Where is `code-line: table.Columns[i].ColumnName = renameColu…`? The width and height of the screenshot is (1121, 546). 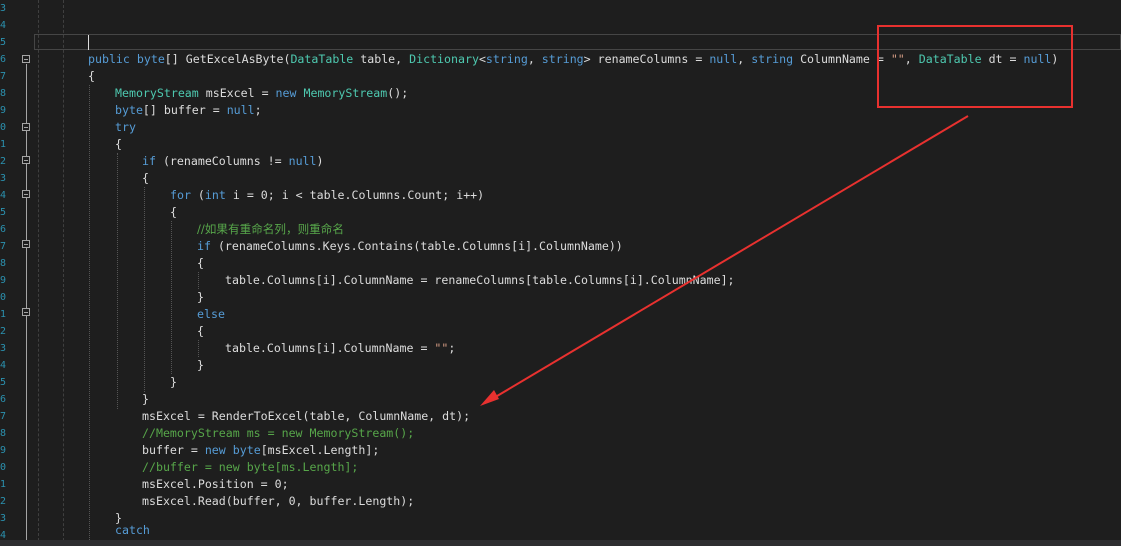 code-line: table.Columns[i].ColumnName = renameColu… is located at coordinates (480, 280).